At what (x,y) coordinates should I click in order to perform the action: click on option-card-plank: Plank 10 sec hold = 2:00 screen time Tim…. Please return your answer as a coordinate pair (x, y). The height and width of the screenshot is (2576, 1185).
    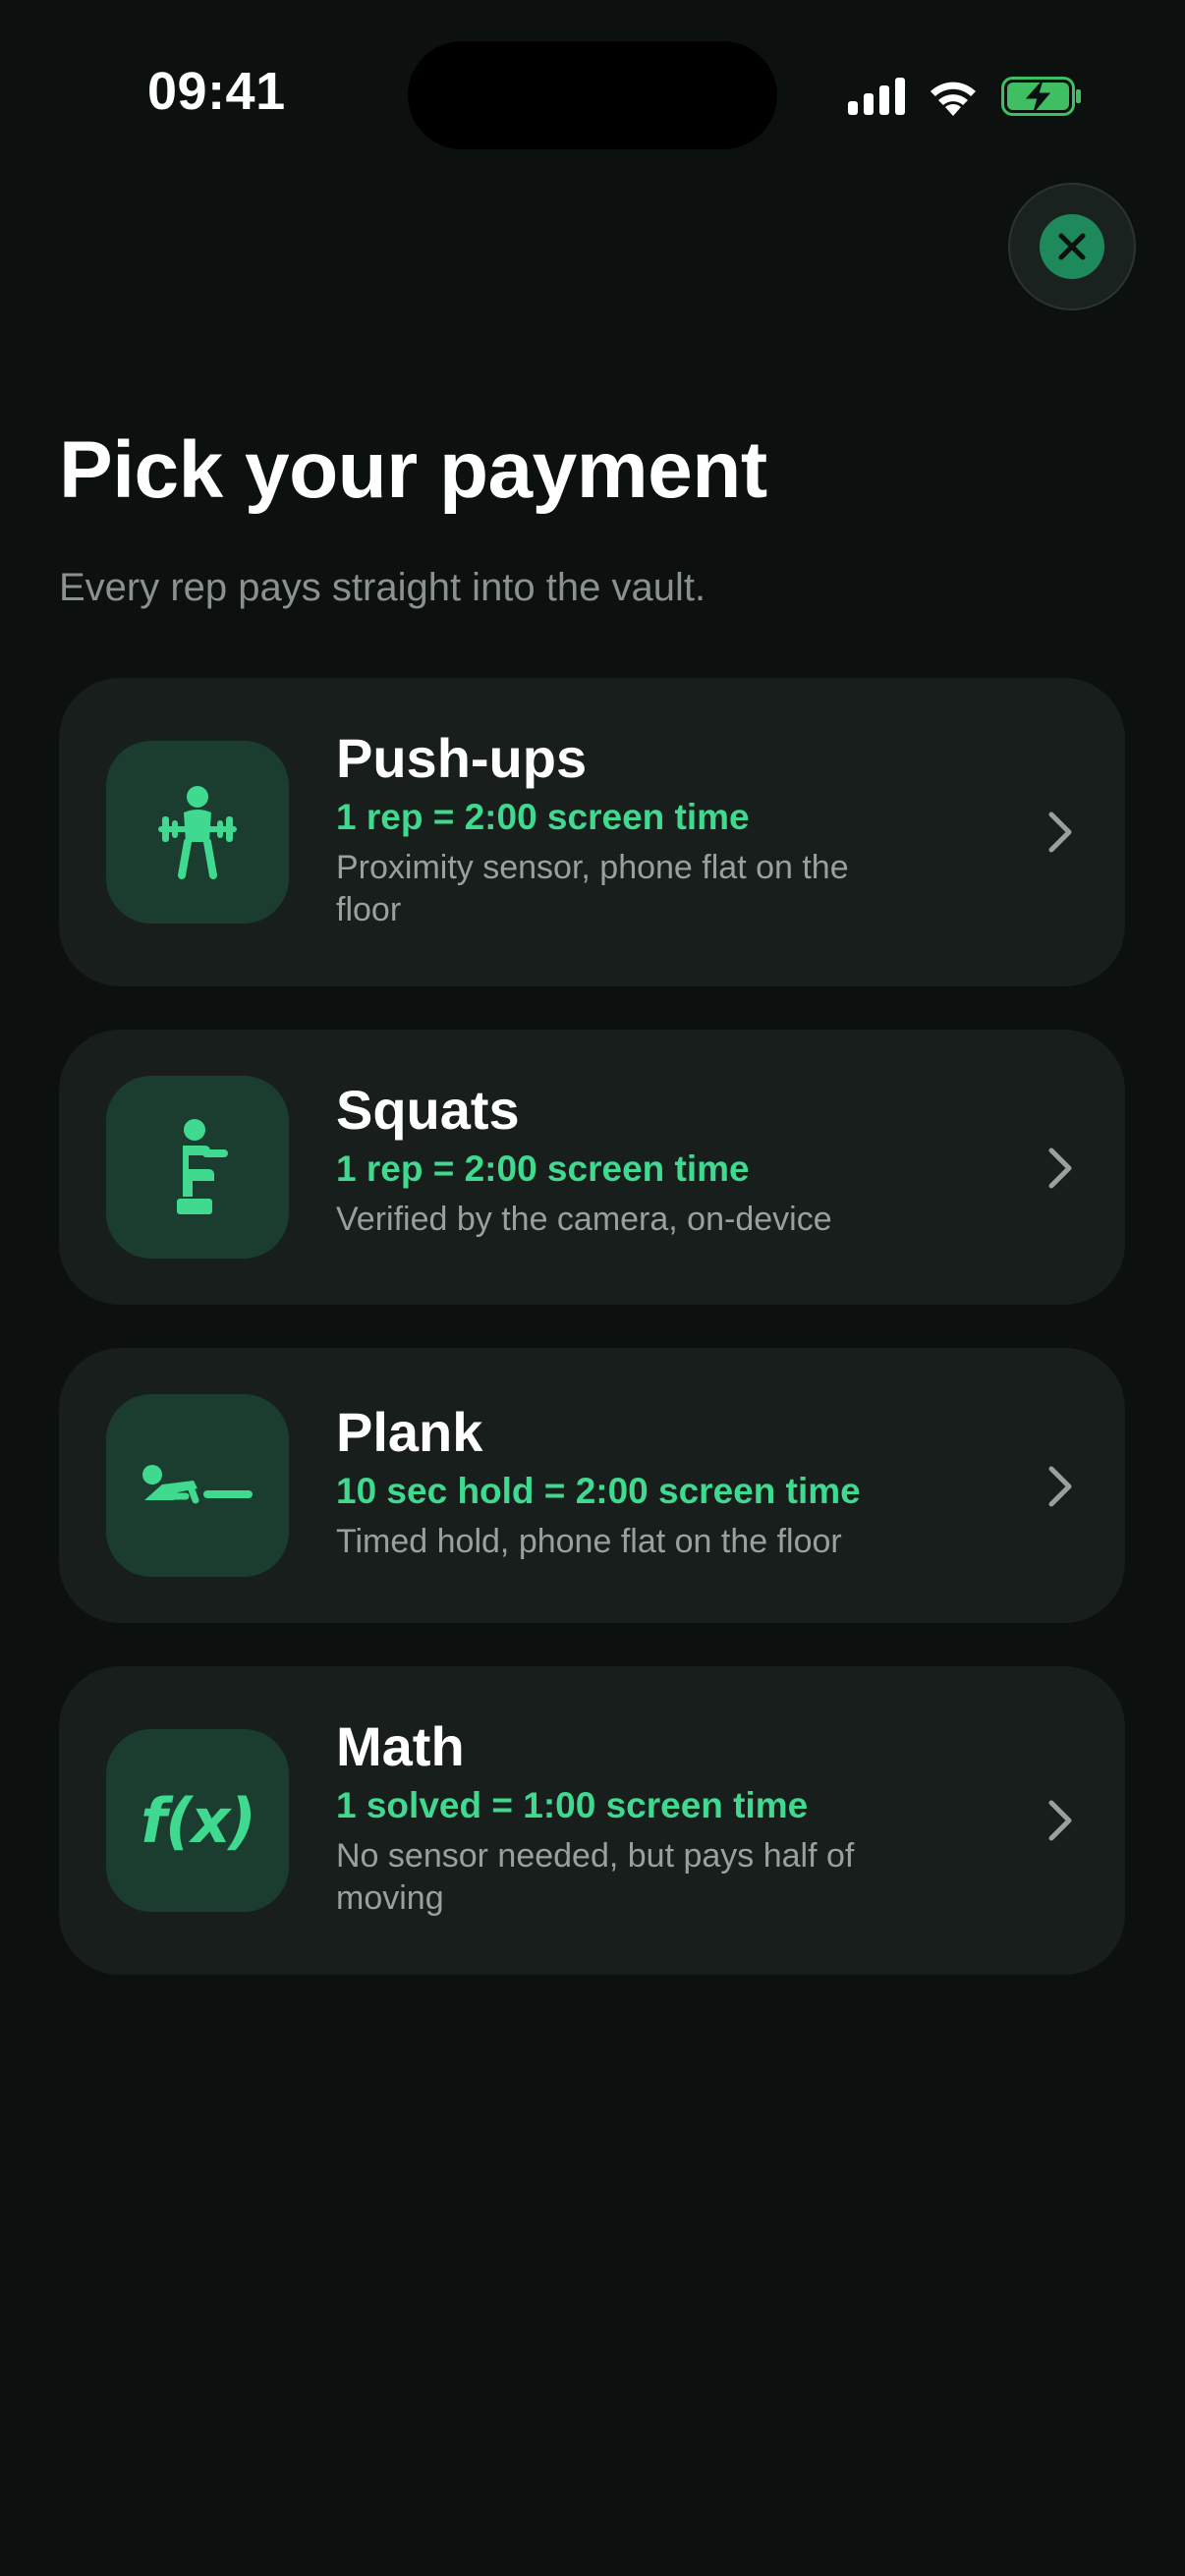
    Looking at the image, I should click on (592, 1485).